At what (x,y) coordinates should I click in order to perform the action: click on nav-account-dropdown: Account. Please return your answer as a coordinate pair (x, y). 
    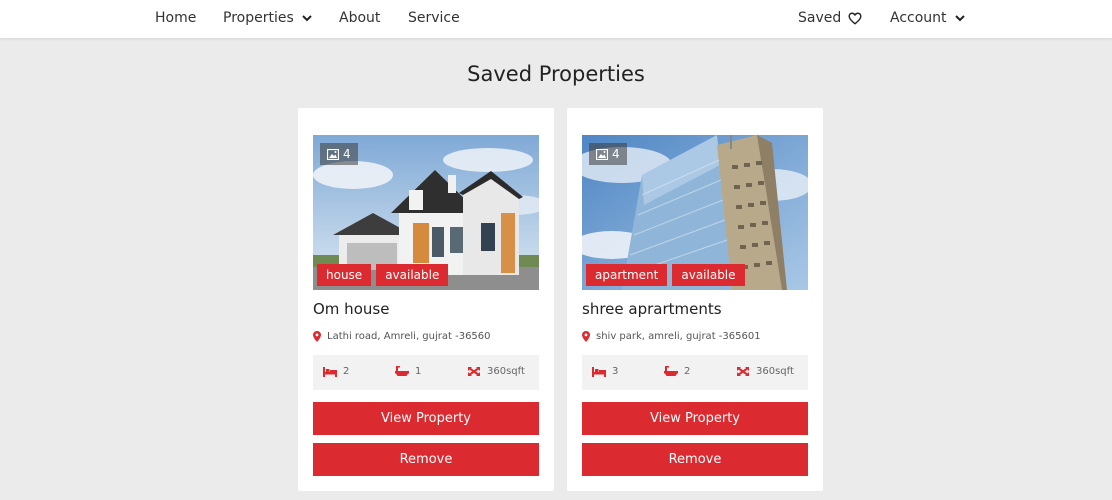
    Looking at the image, I should click on (928, 18).